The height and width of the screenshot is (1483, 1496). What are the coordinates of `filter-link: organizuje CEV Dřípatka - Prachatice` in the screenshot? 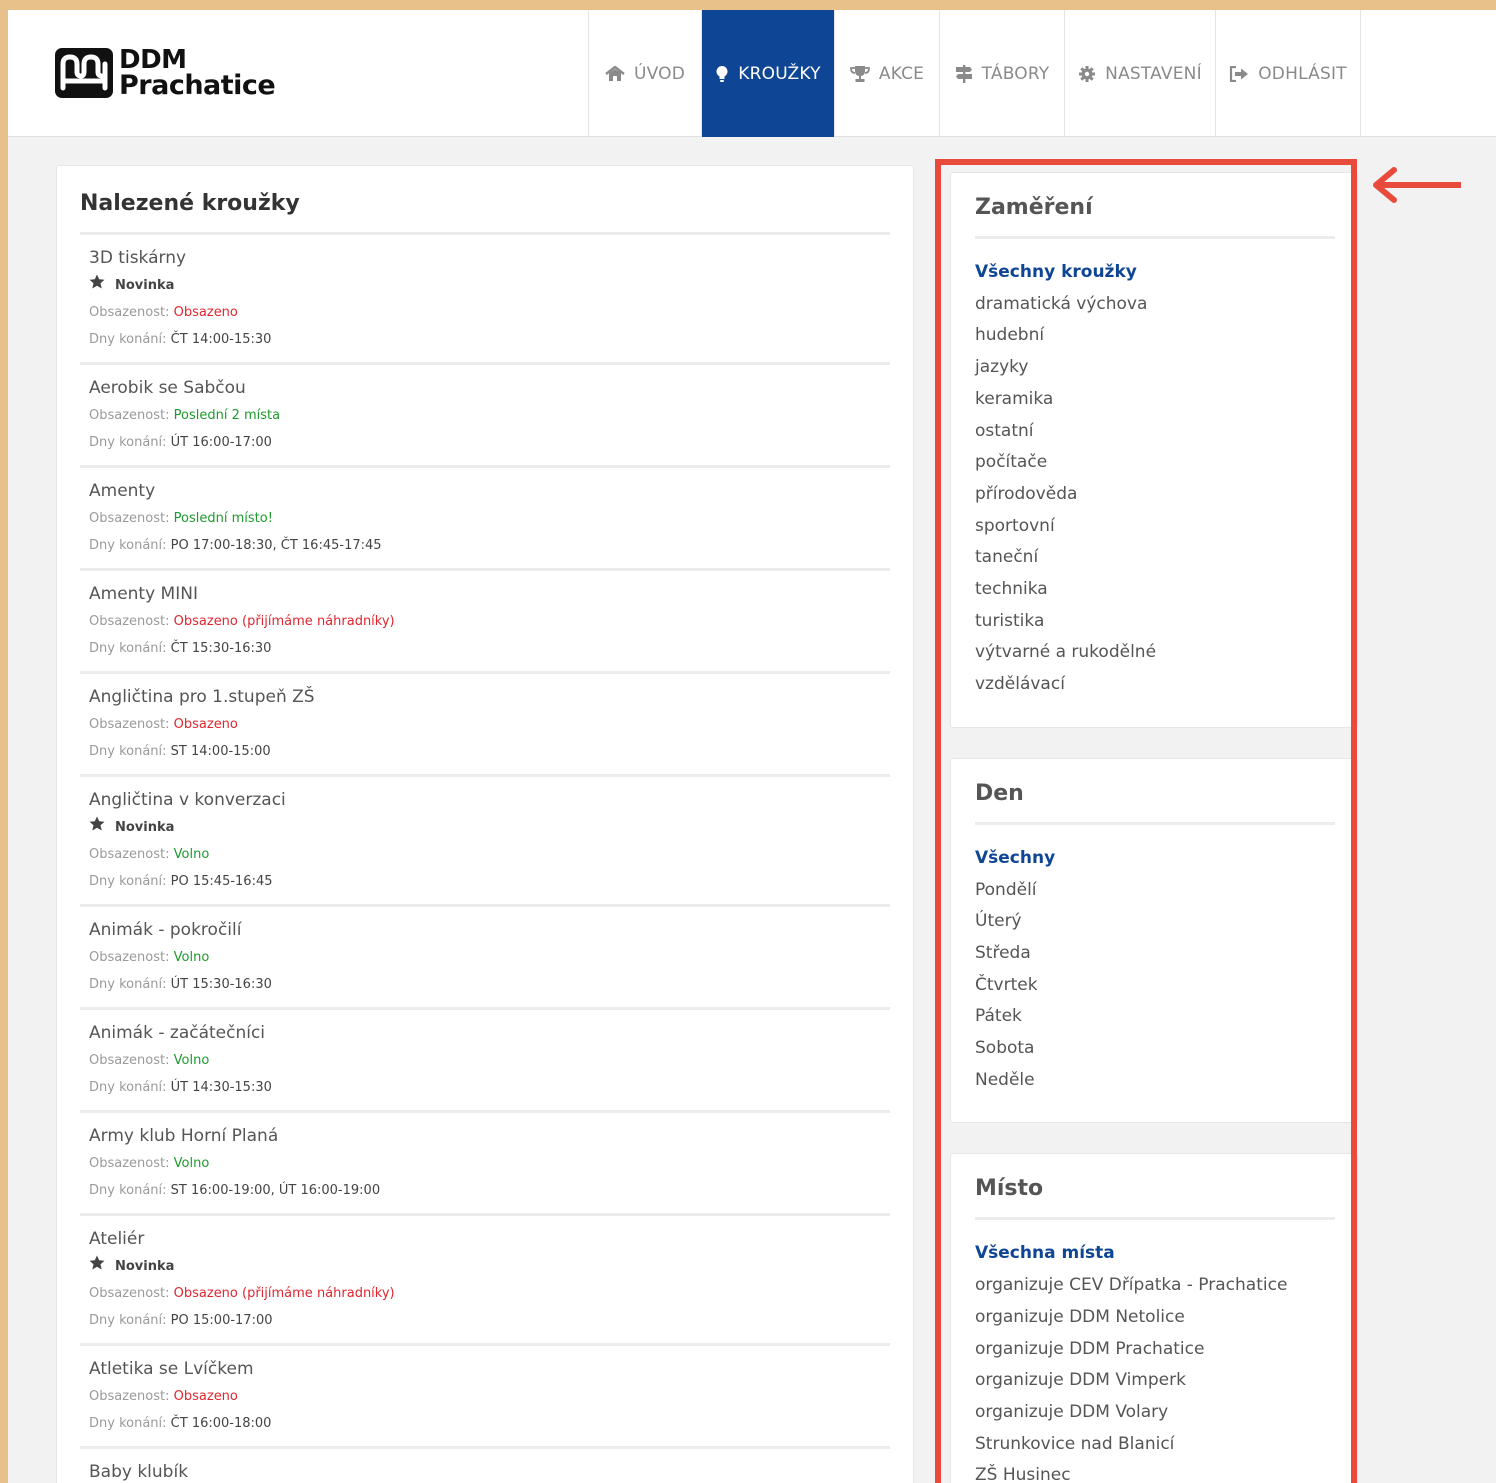 It's located at (1155, 1286).